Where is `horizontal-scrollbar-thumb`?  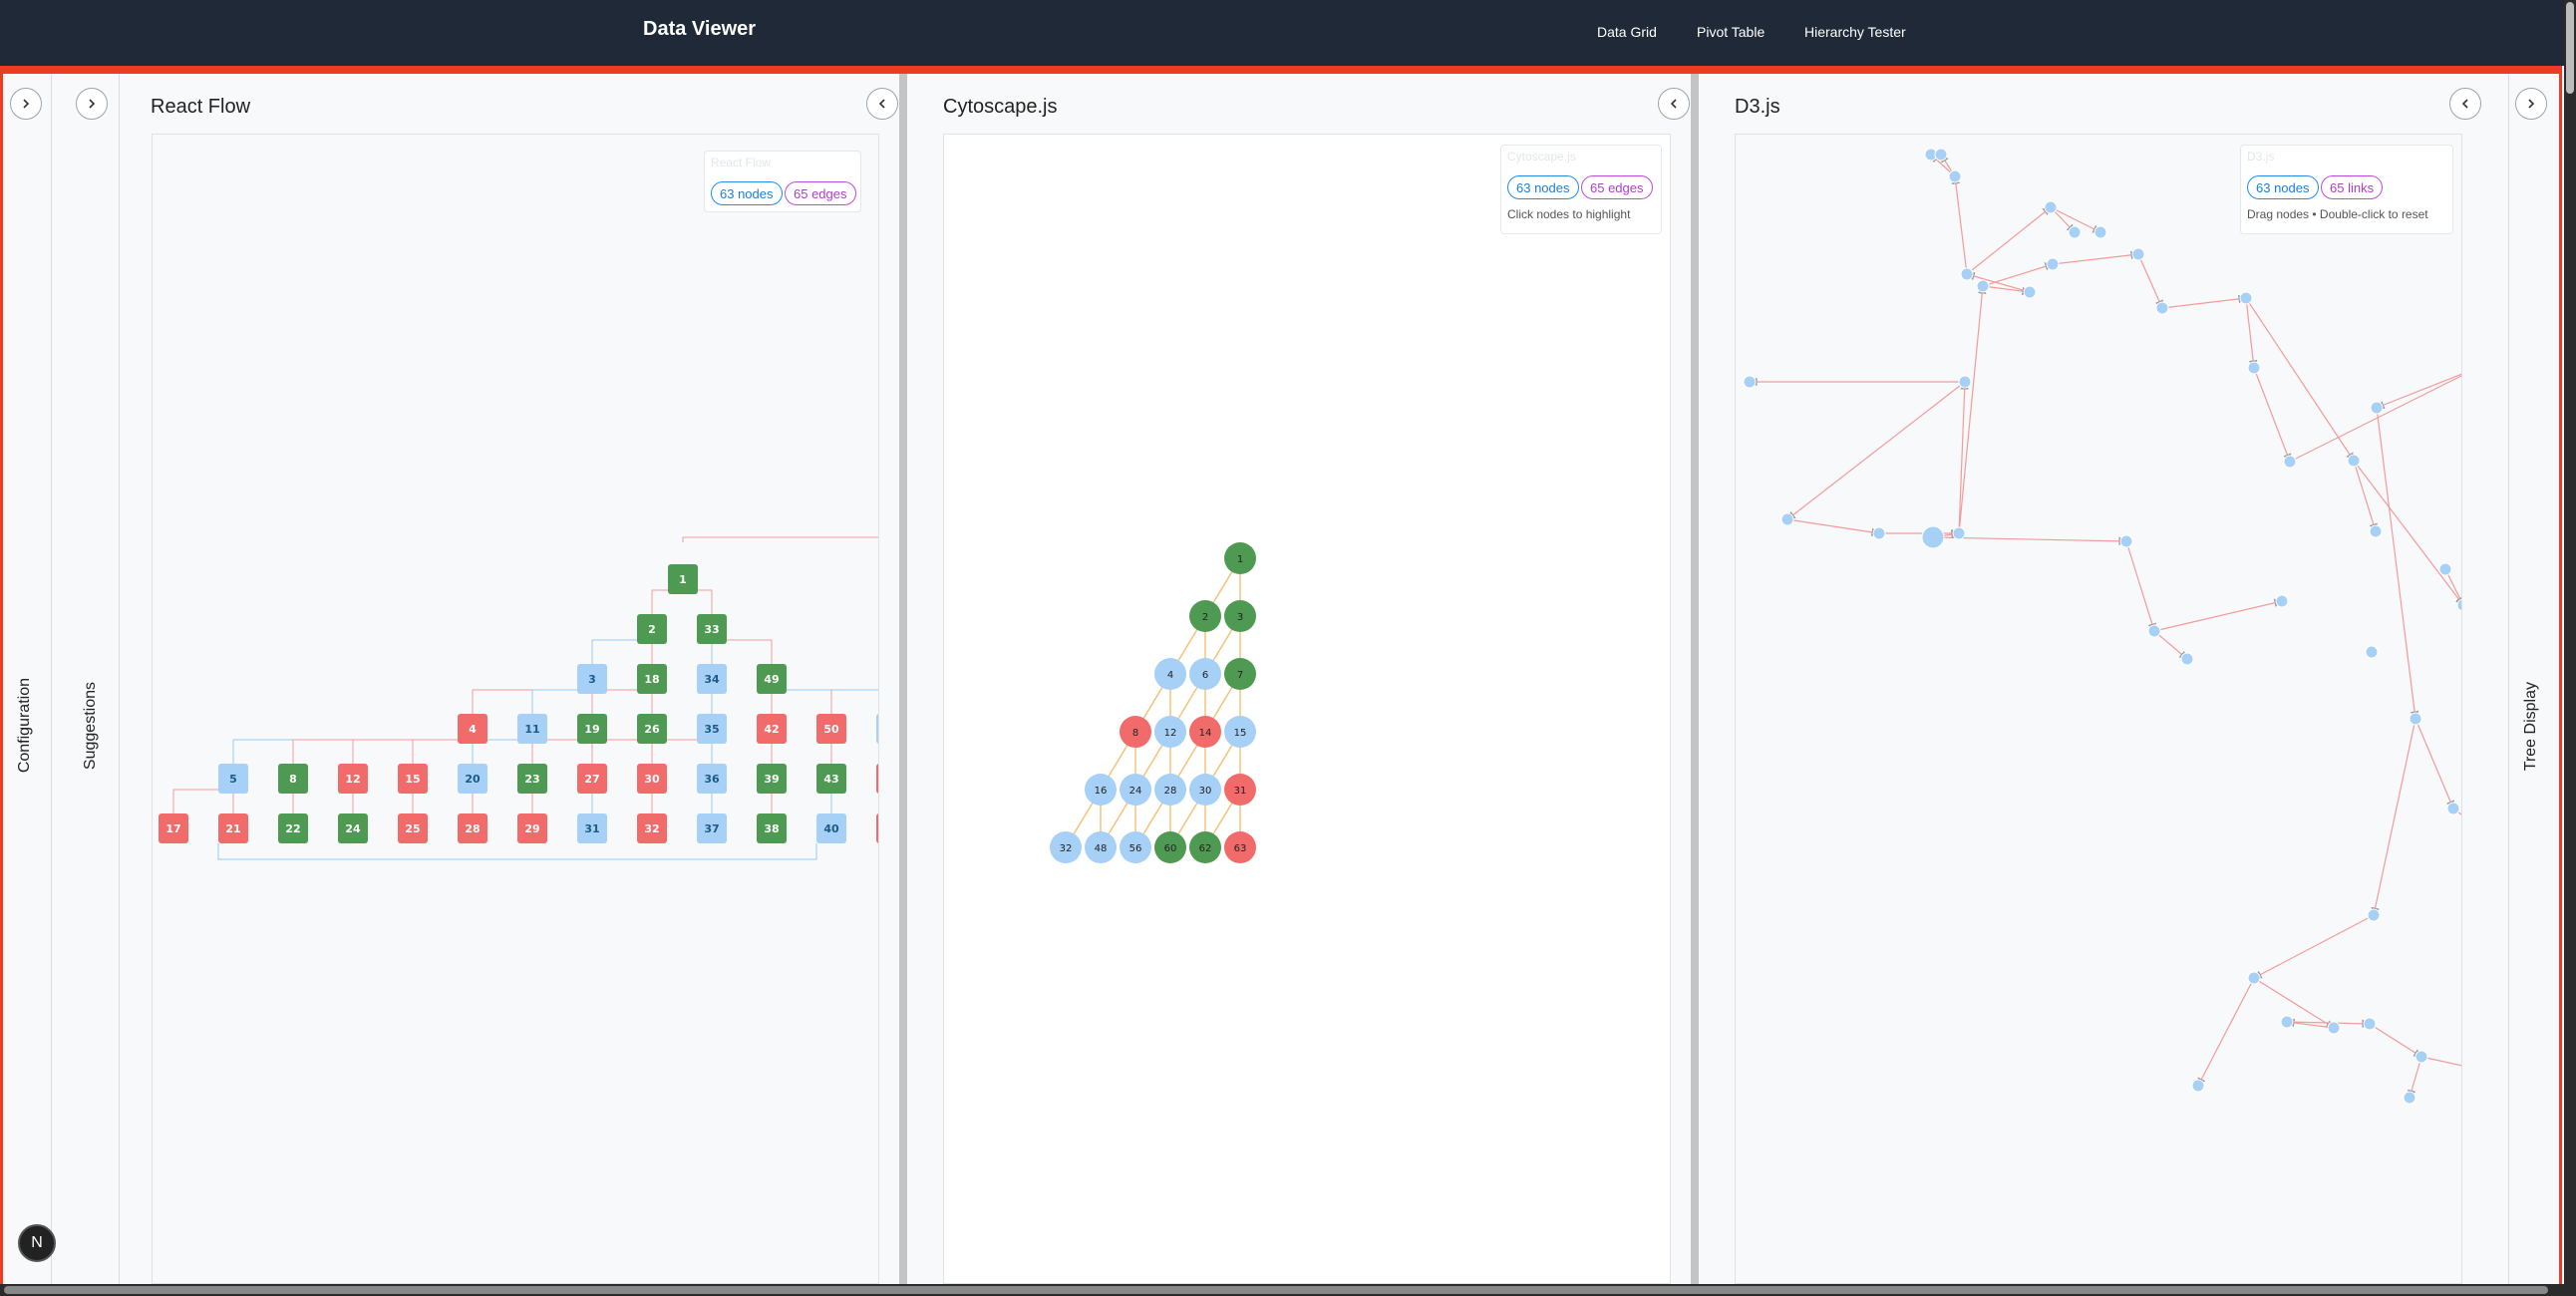
horizontal-scrollbar-thumb is located at coordinates (1276, 1290).